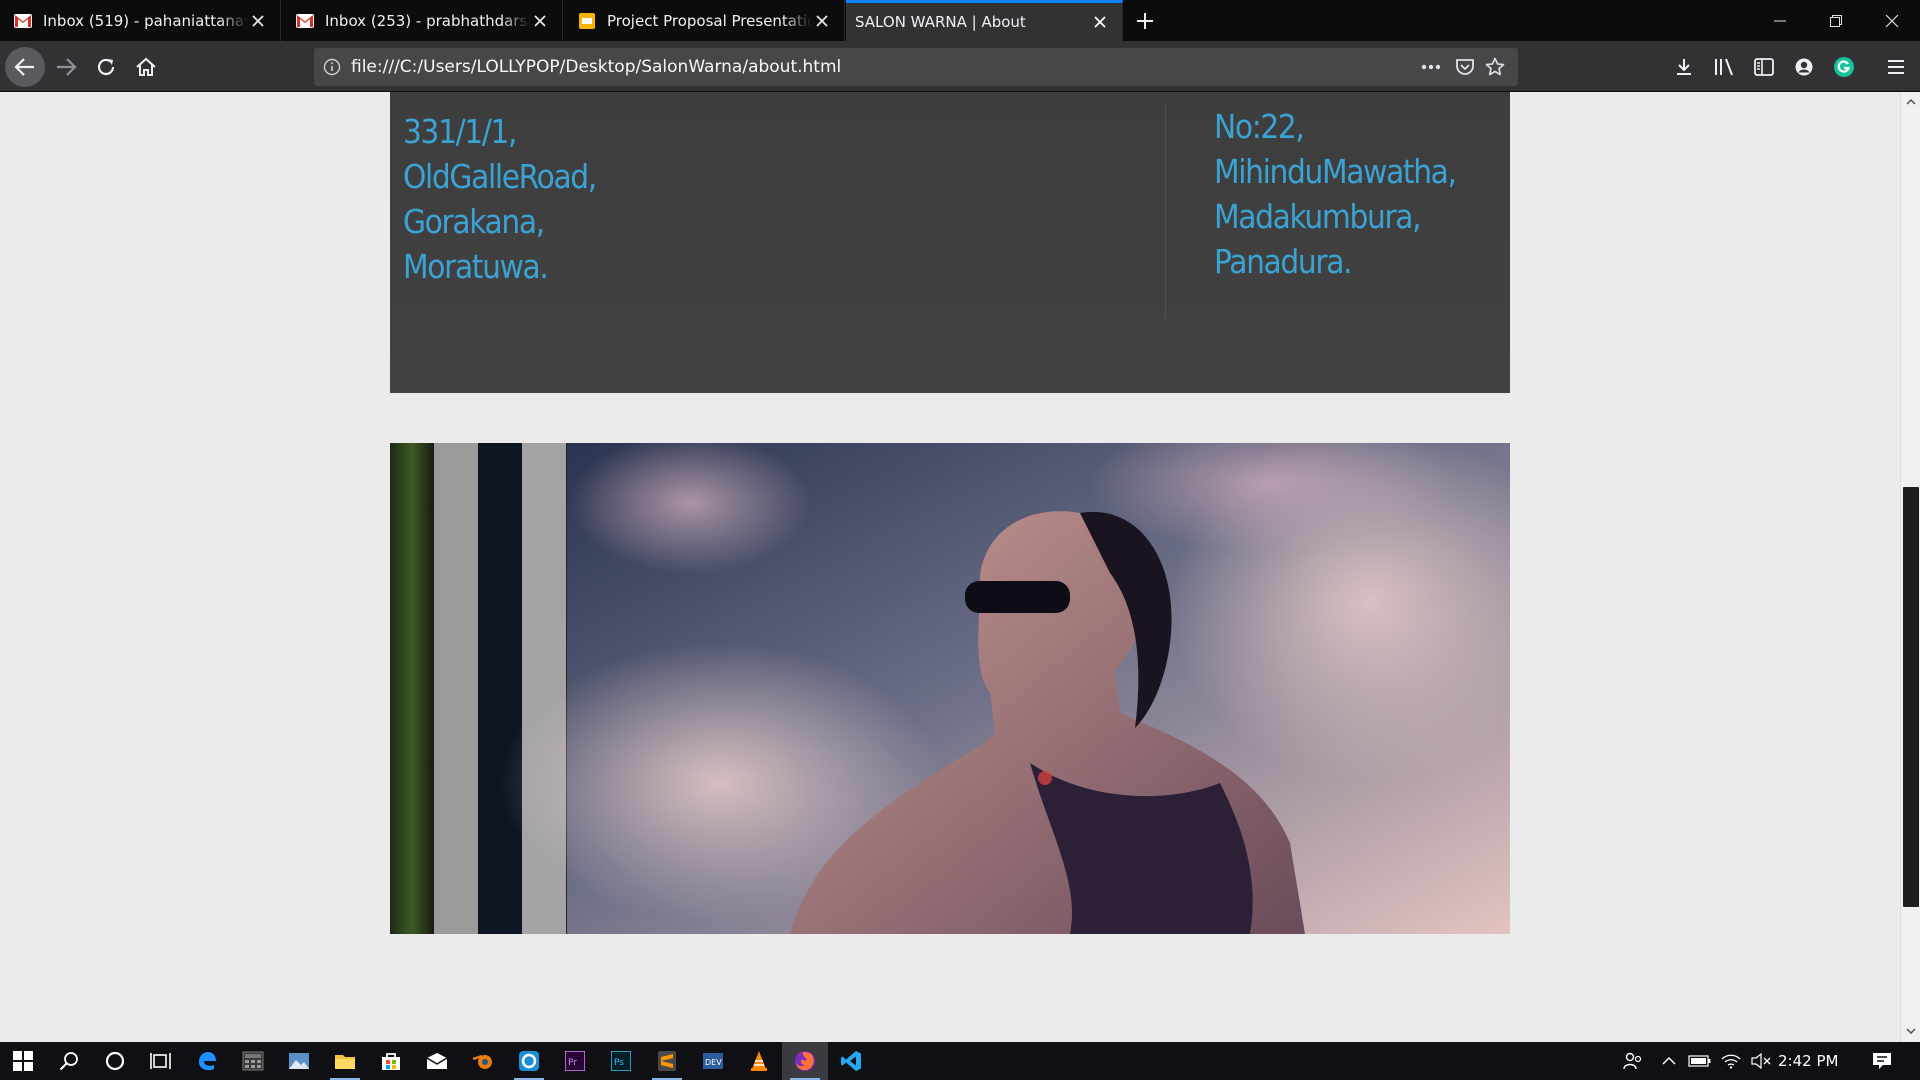 This screenshot has width=1920, height=1080. I want to click on clock-time: 2:42 PM, so click(1808, 1061).